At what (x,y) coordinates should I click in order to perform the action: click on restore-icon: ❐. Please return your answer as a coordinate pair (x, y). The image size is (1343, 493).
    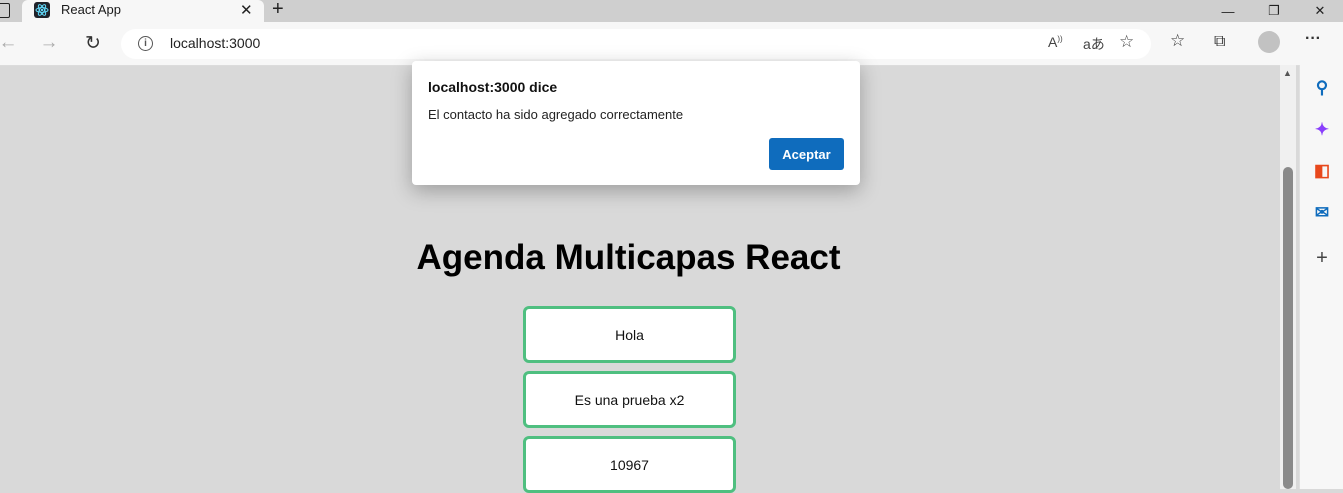
    Looking at the image, I should click on (1274, 11).